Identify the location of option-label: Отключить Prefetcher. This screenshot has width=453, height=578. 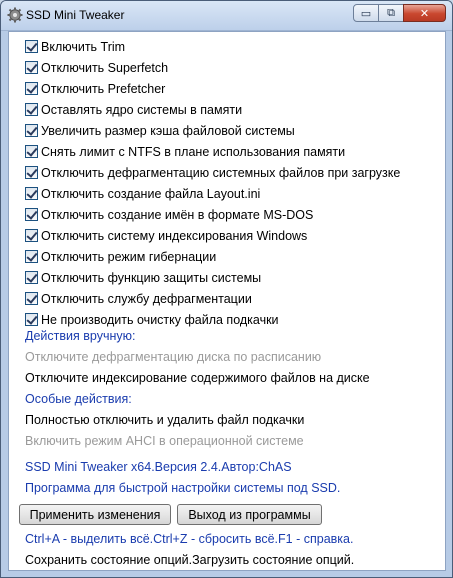
(103, 88).